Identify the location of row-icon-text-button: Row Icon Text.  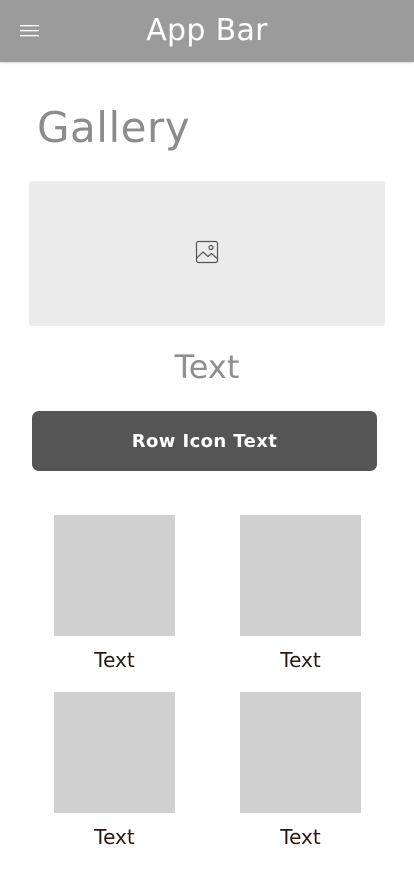
(204, 441).